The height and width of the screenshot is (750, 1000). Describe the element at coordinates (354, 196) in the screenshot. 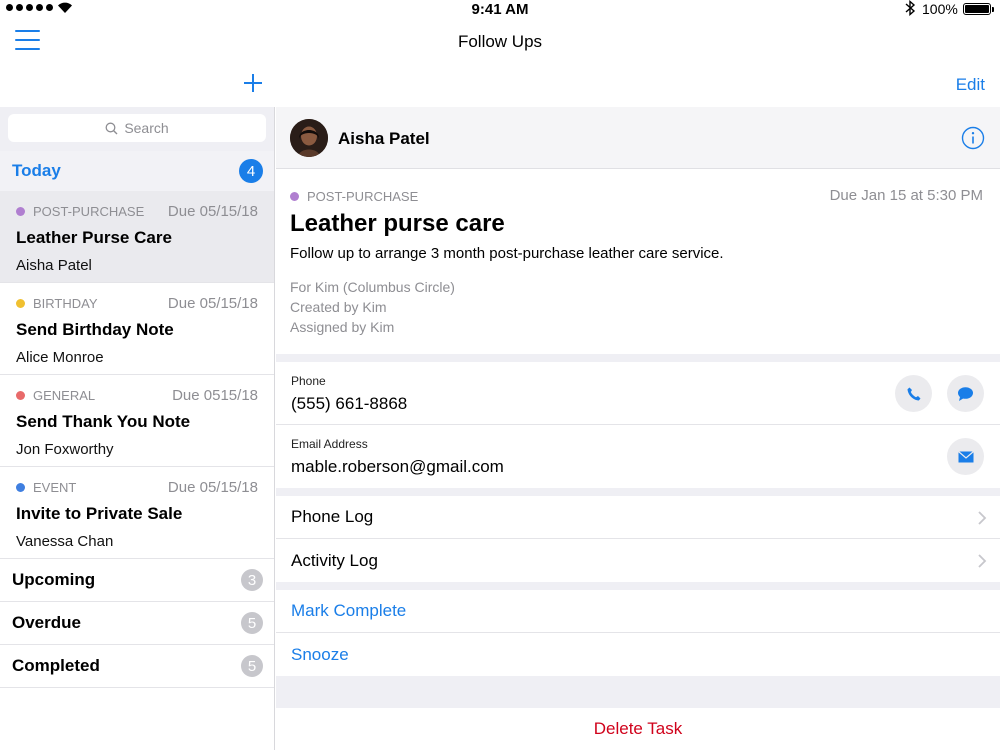

I see `task-category: POST-PURCHASE` at that location.